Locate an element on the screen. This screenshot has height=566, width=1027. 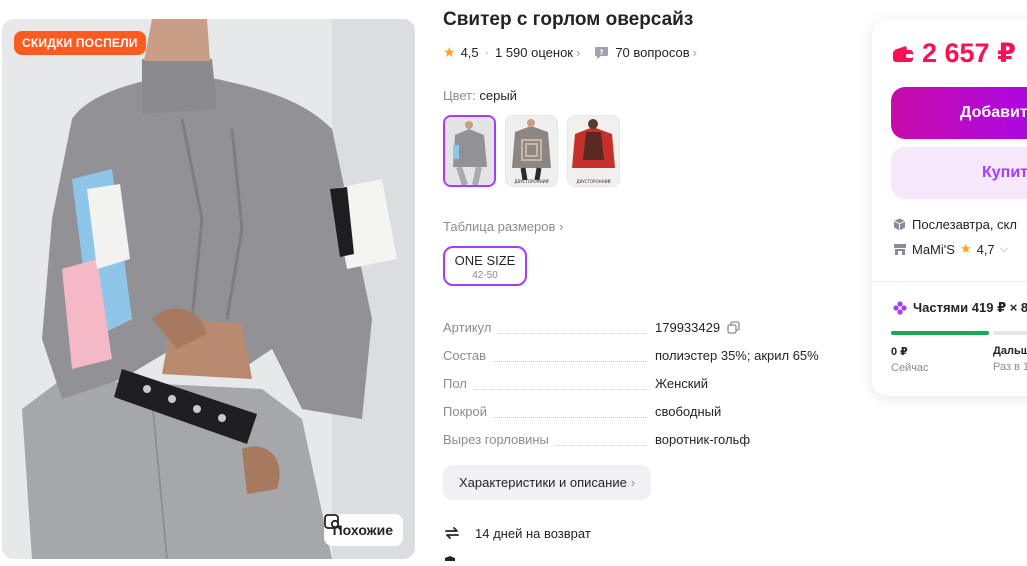
color-swatches: ДВУСТОРОННИЙ ДВУСТОРОННИЙ is located at coordinates (531, 151).